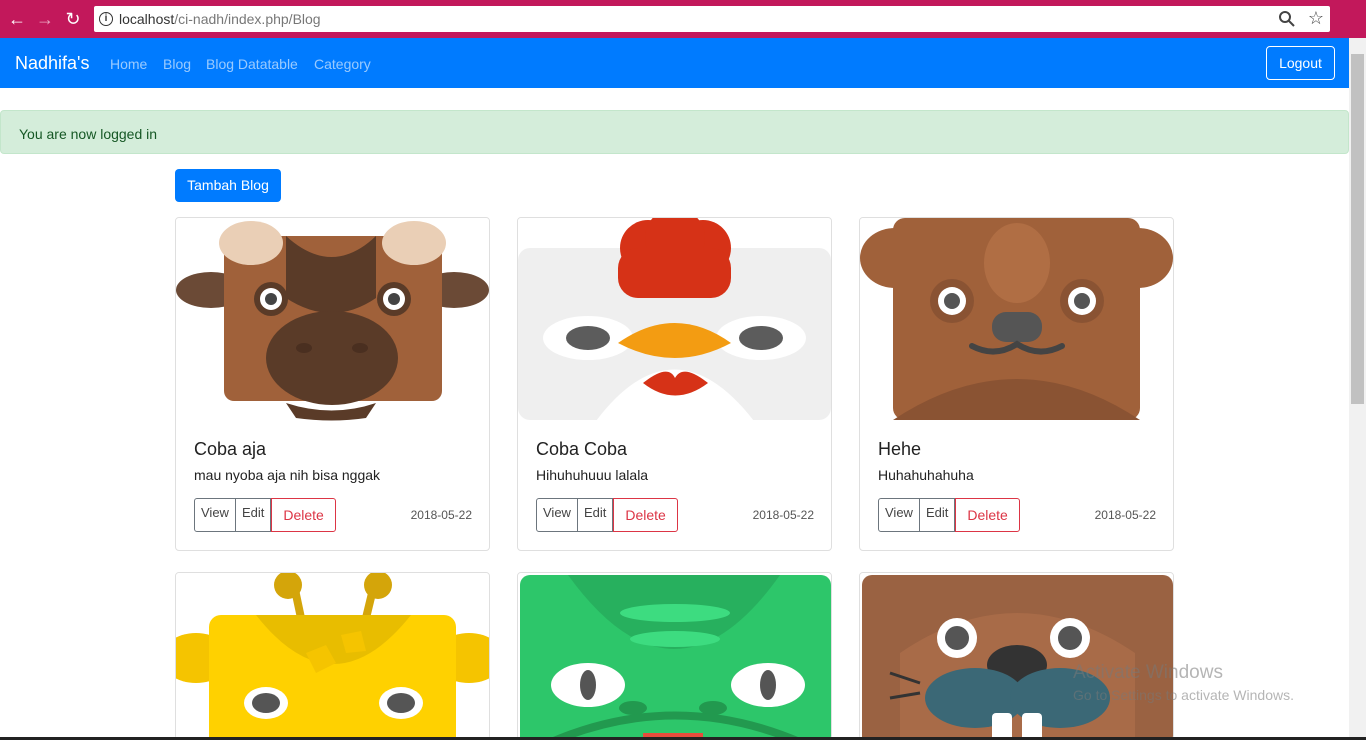 This screenshot has width=1366, height=740. I want to click on info-icon: i, so click(106, 19).